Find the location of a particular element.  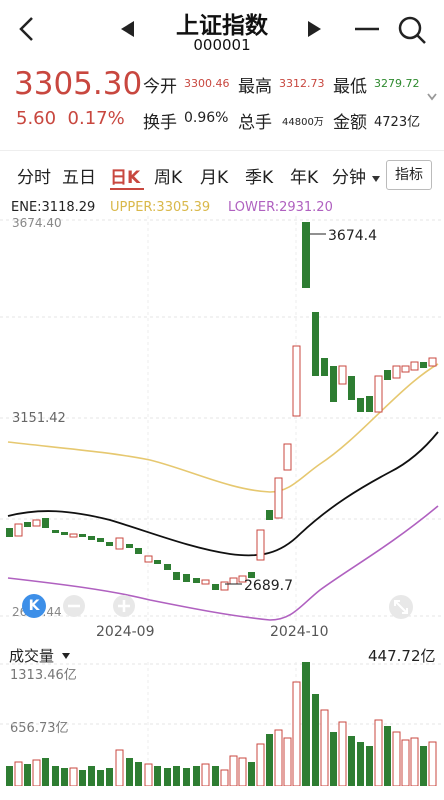

plus-circle-icon is located at coordinates (124, 606).